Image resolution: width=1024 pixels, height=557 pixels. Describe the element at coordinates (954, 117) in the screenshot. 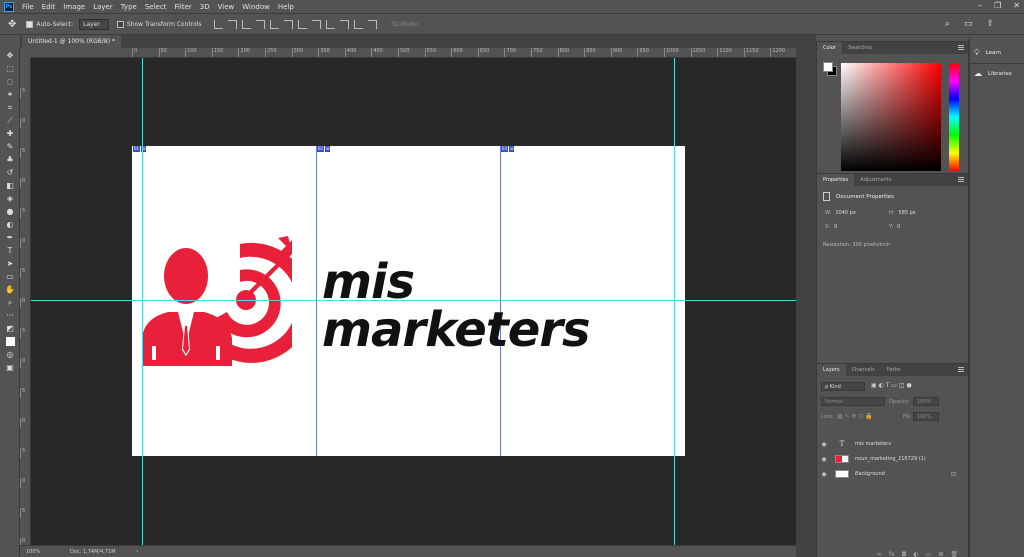

I see `hue-slider` at that location.